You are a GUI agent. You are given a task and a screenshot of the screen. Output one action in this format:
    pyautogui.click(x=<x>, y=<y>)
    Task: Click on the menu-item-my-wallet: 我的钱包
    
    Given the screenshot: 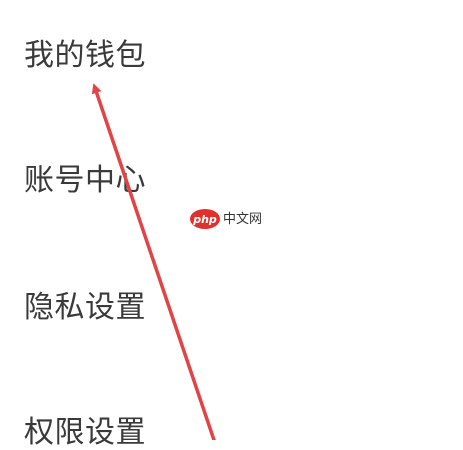 What is the action you would take?
    pyautogui.click(x=85, y=56)
    